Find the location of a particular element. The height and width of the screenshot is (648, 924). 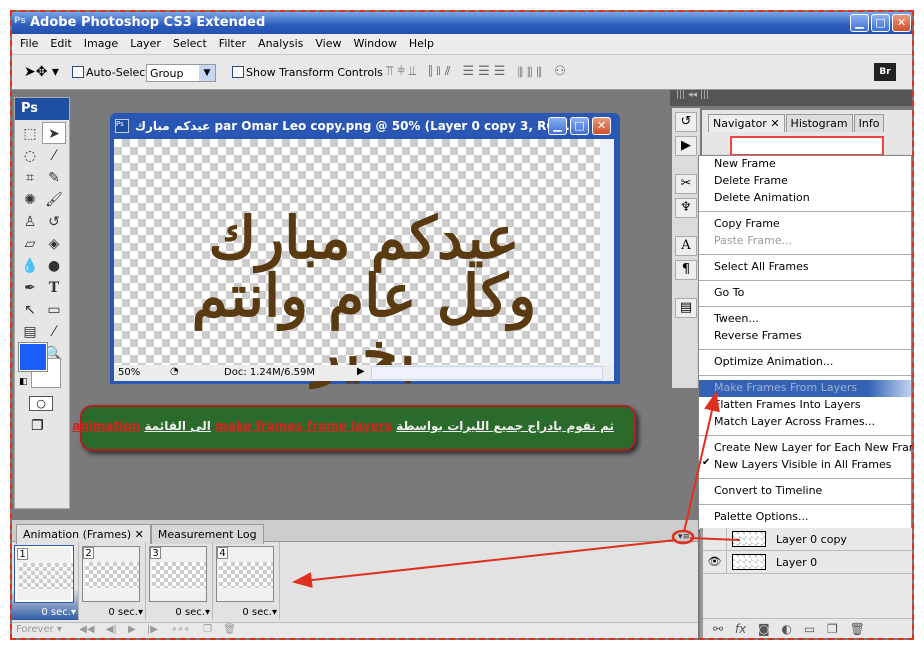

new-layer-icon: ❐ is located at coordinates (832, 629).